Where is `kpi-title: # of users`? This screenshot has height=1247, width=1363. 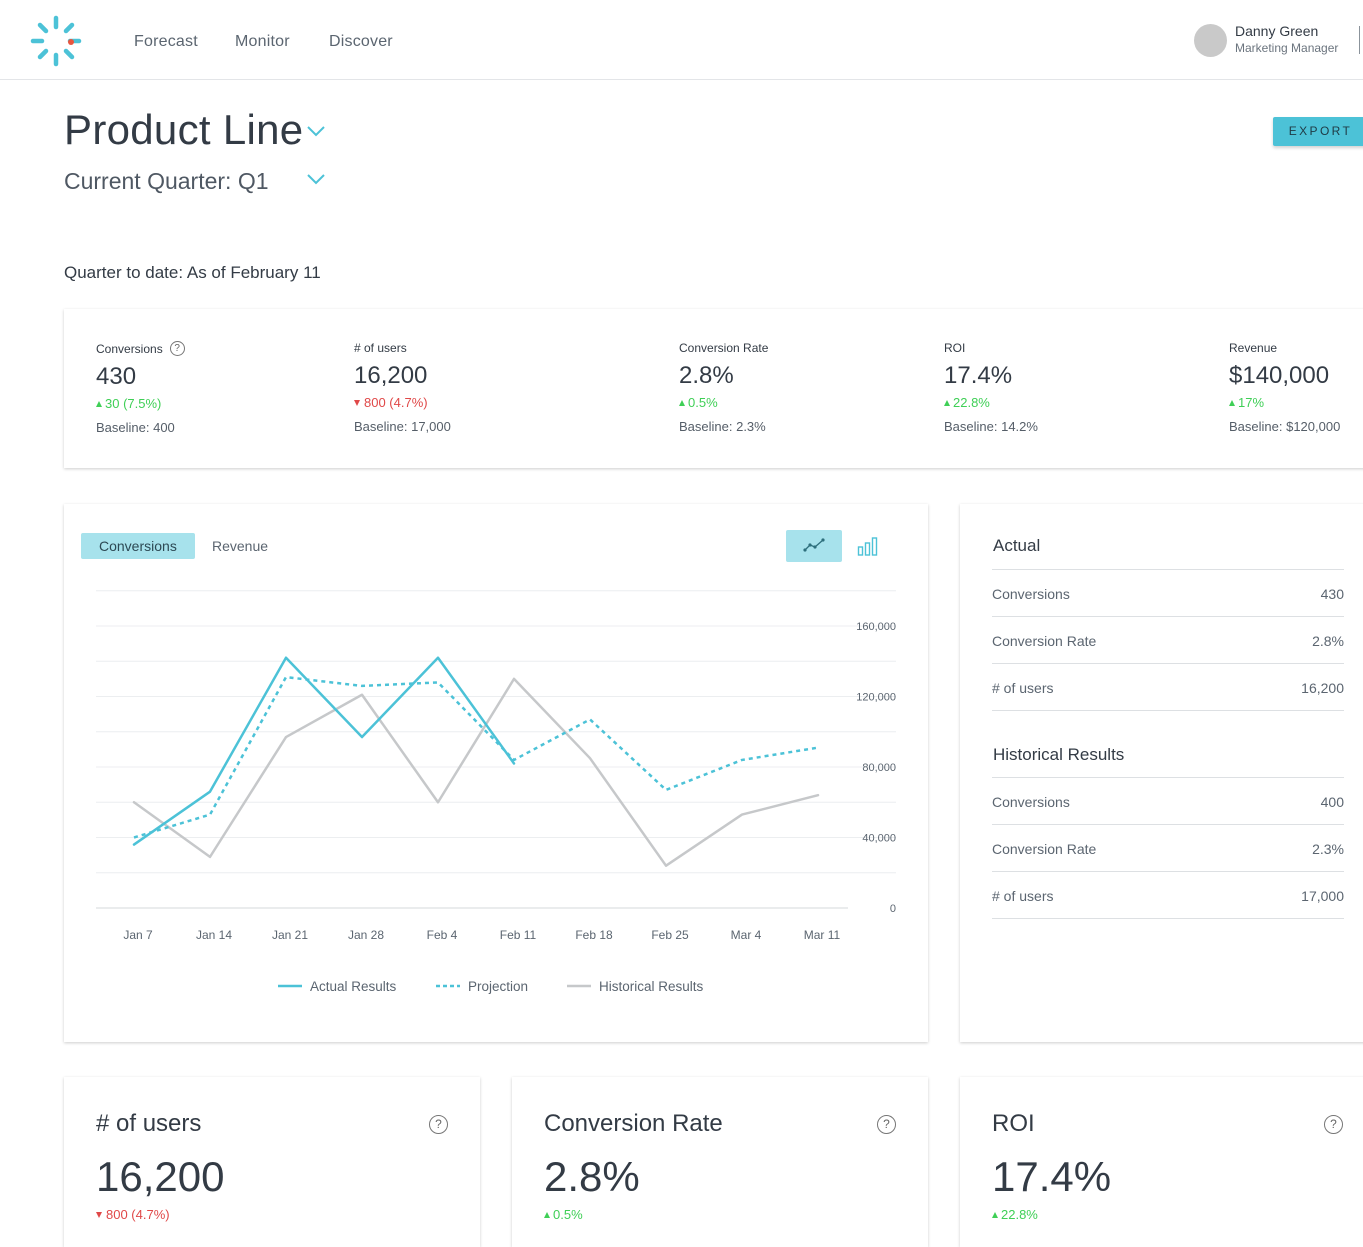
kpi-title: # of users is located at coordinates (380, 348).